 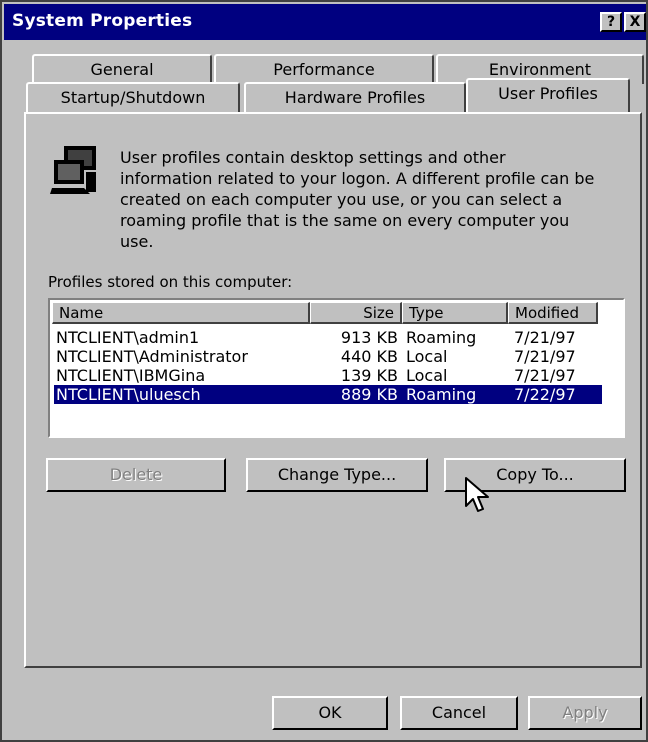 What do you see at coordinates (122, 69) in the screenshot?
I see `tab-general: General` at bounding box center [122, 69].